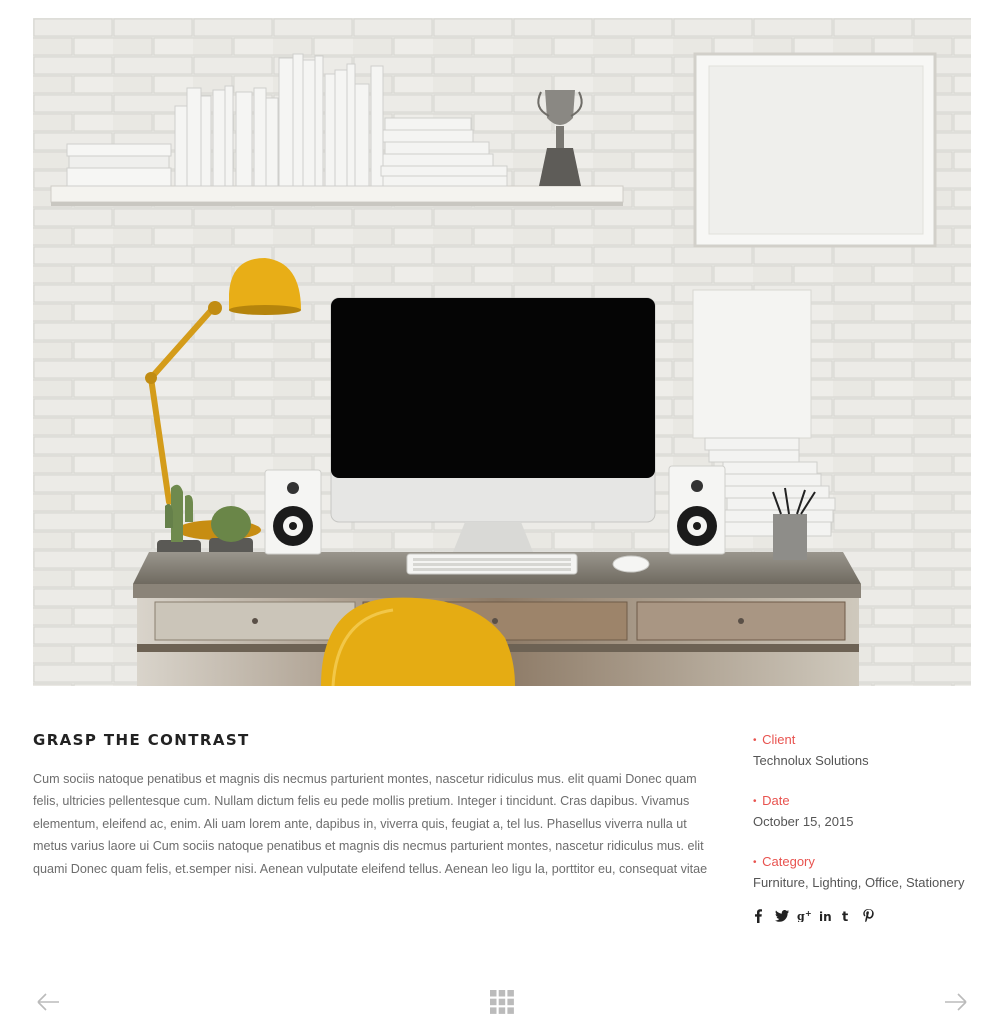 The height and width of the screenshot is (1031, 1000). I want to click on social-share: g + in t, so click(819, 919).